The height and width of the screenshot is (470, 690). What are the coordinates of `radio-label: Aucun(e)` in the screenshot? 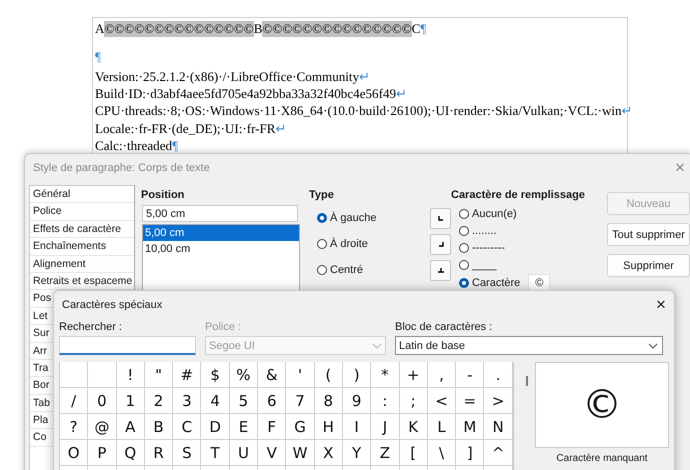 It's located at (494, 214).